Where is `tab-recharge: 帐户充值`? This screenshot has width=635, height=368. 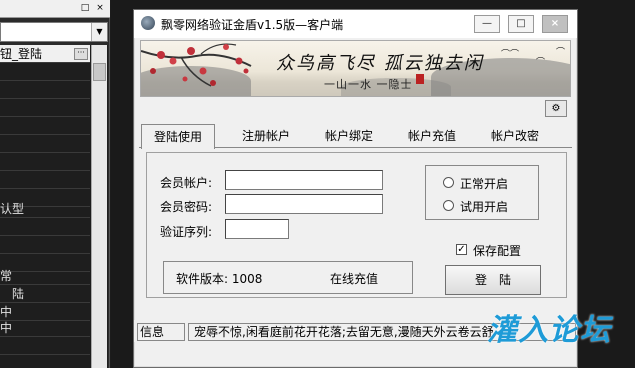
tab-recharge: 帐户充值 is located at coordinates (432, 136).